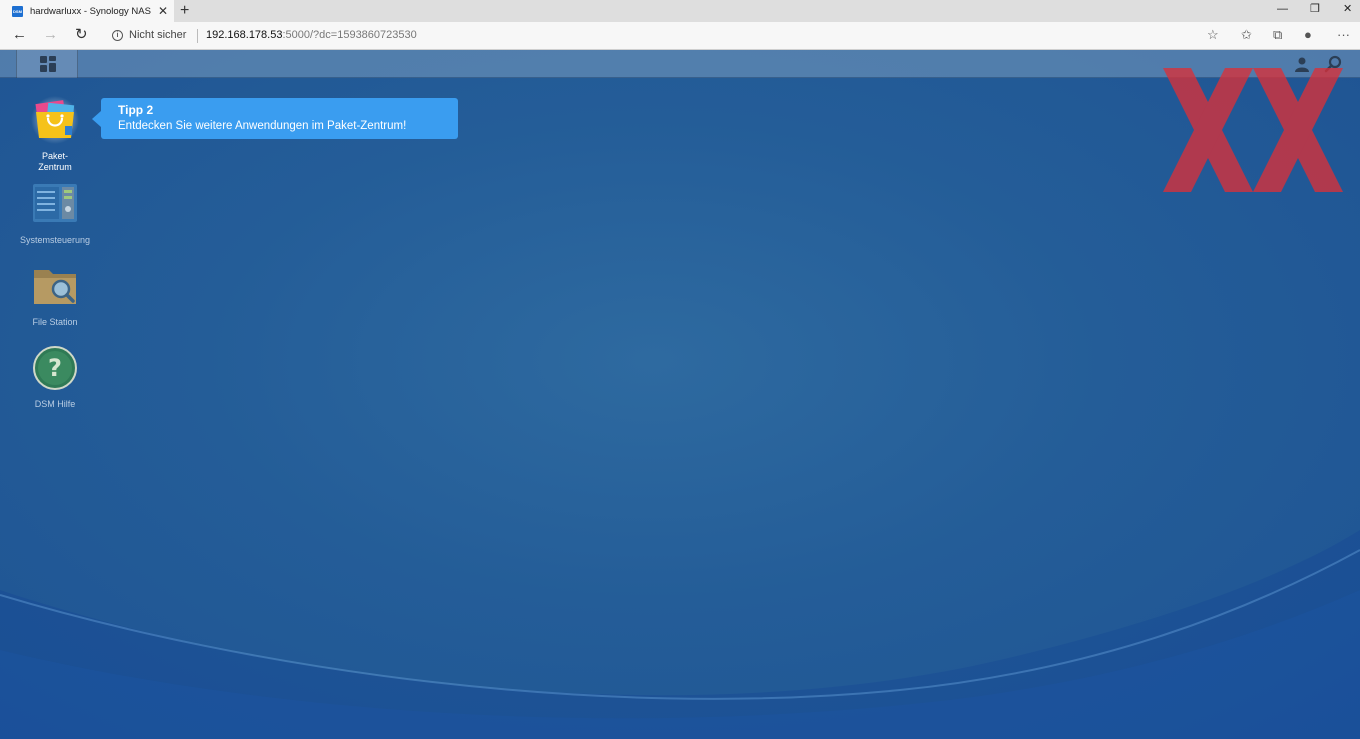 This screenshot has height=739, width=1360. What do you see at coordinates (1282, 9) in the screenshot?
I see `minimize-icon: —` at bounding box center [1282, 9].